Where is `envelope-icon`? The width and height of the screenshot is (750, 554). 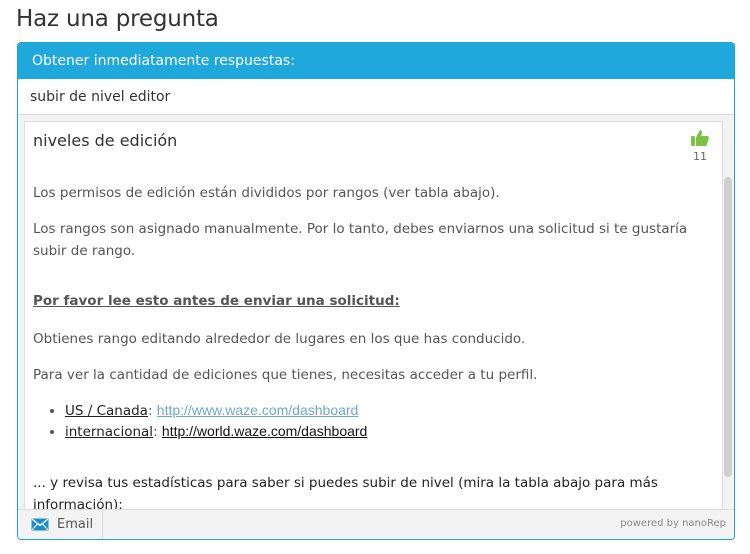
envelope-icon is located at coordinates (40, 524).